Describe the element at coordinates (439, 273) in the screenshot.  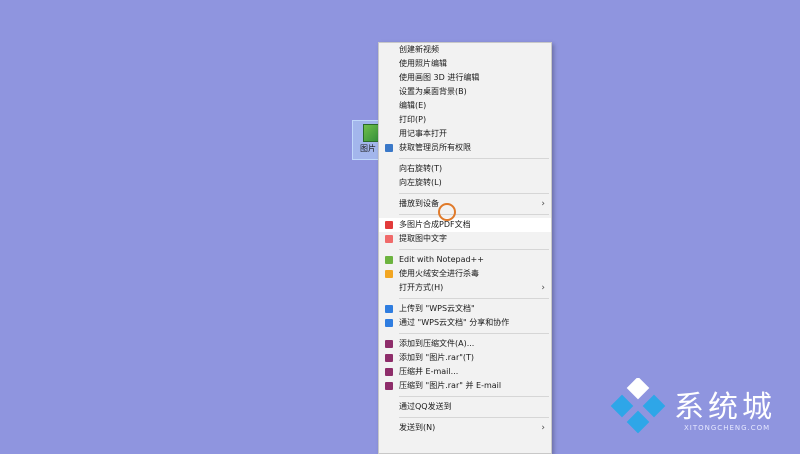
I see `menu-item-label: 使用火绒安全进行杀毒` at that location.